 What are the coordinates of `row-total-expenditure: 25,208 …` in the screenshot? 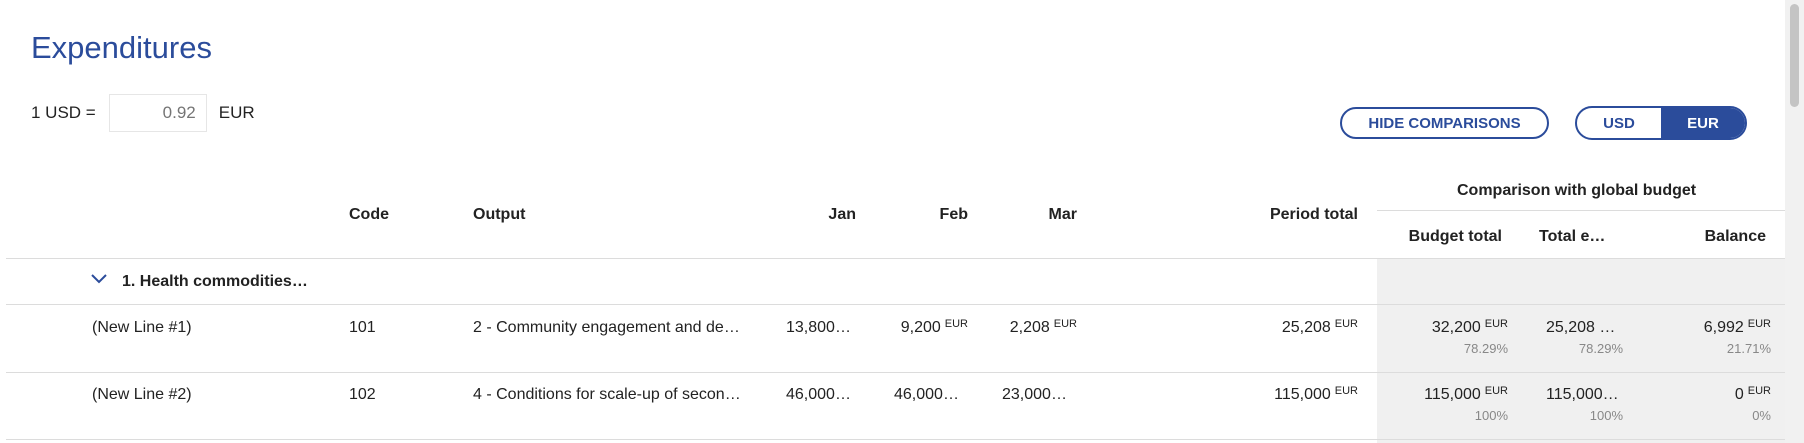 It's located at (1581, 327).